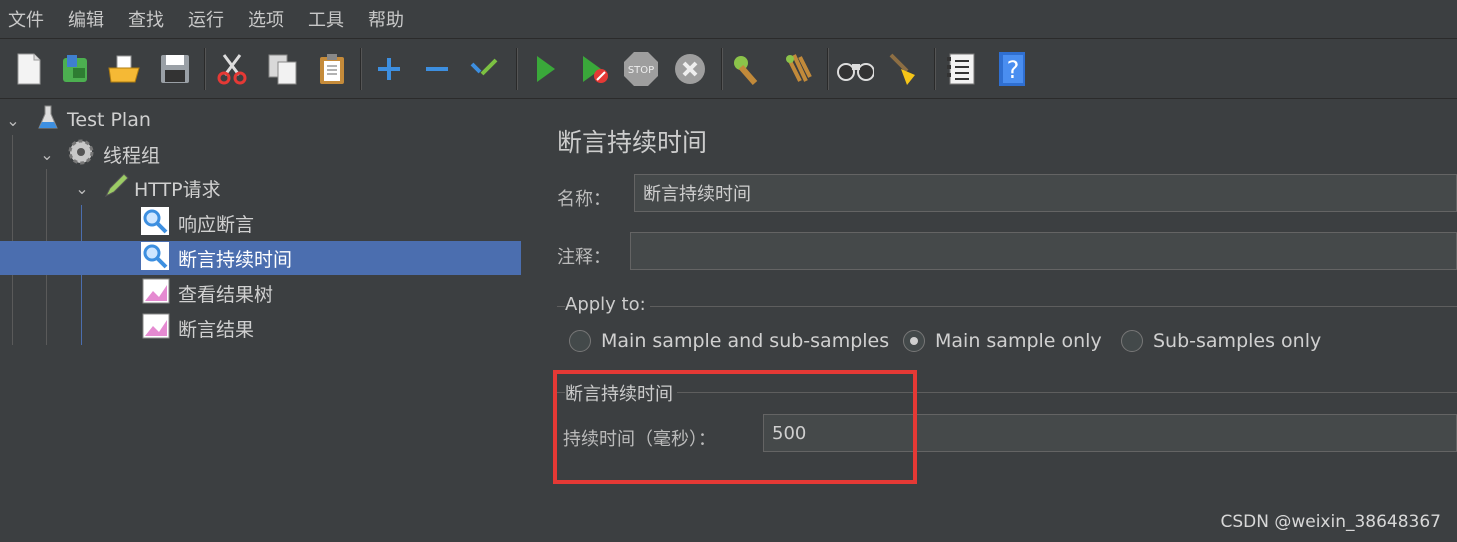 Image resolution: width=1457 pixels, height=542 pixels. Describe the element at coordinates (132, 155) in the screenshot. I see `tree-item-label: 线程组` at that location.